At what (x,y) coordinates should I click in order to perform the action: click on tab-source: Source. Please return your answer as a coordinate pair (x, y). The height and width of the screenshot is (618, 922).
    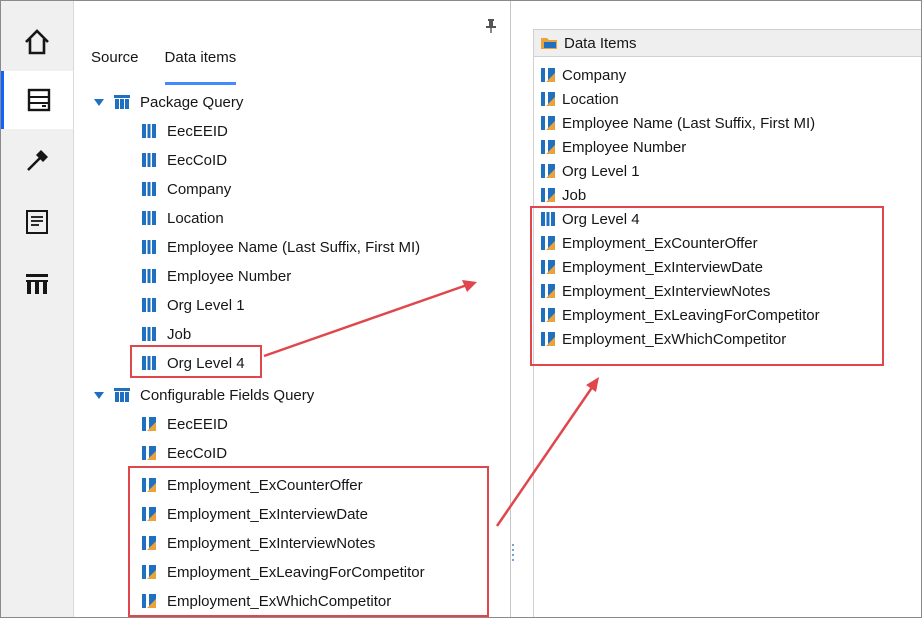
    Looking at the image, I should click on (115, 67).